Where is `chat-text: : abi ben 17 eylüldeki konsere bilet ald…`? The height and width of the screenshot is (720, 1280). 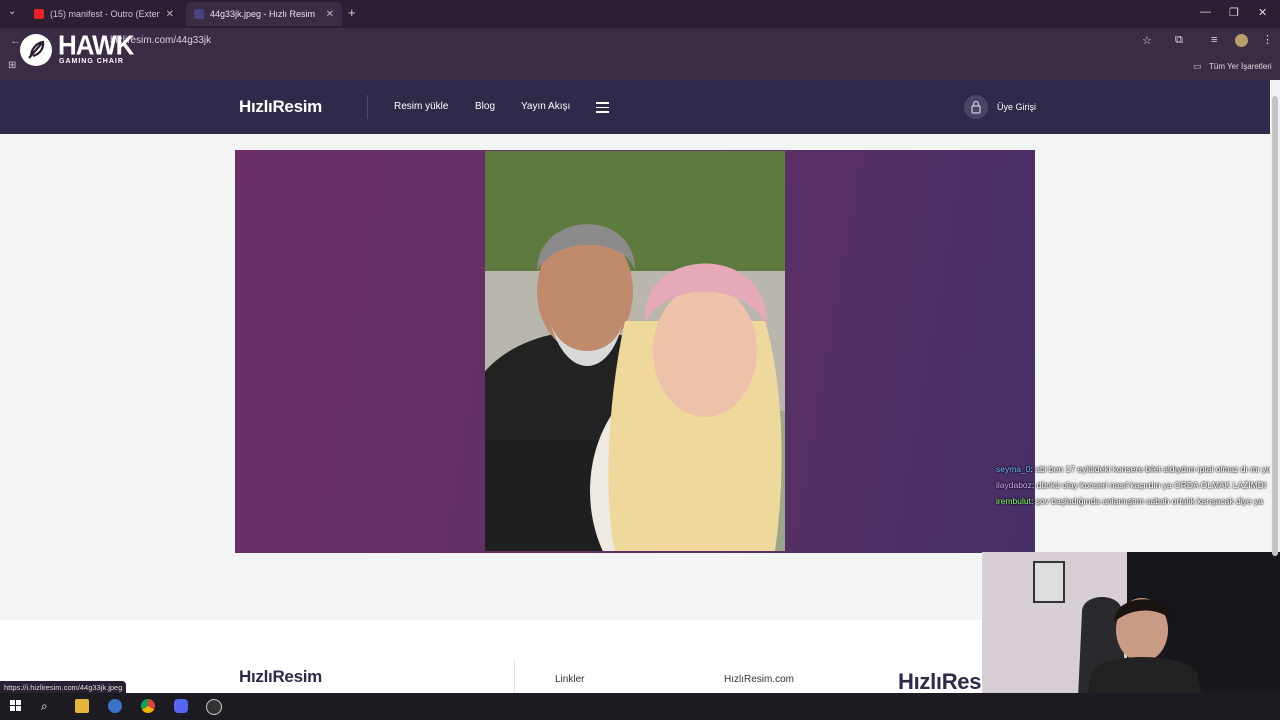
chat-text: : abi ben 17 eylüldeki konsere bilet ald… is located at coordinates (1151, 469).